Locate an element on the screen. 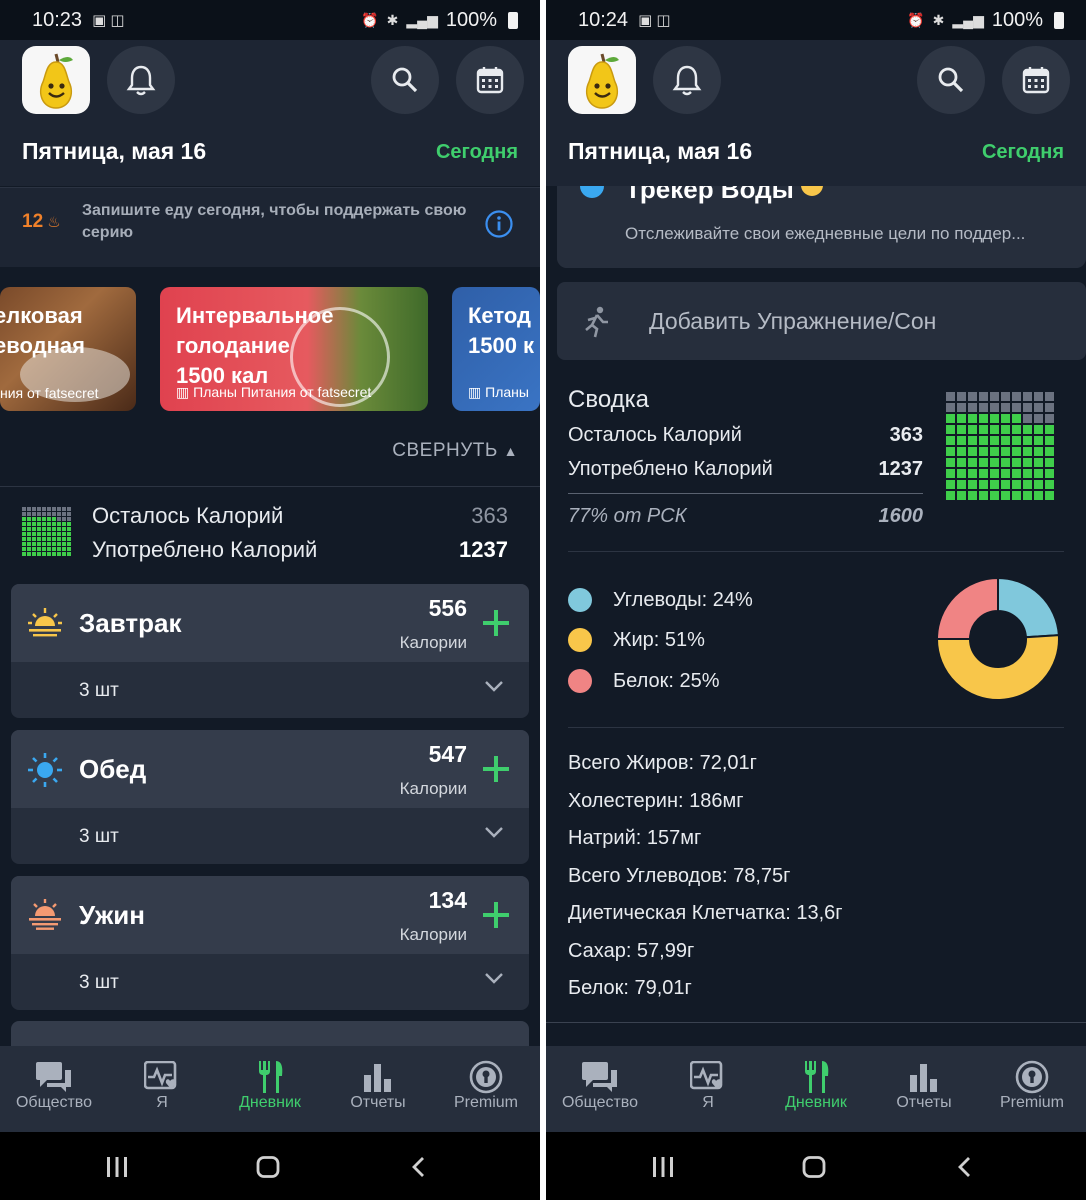 This screenshot has width=1086, height=1200. info-icon is located at coordinates (499, 224).